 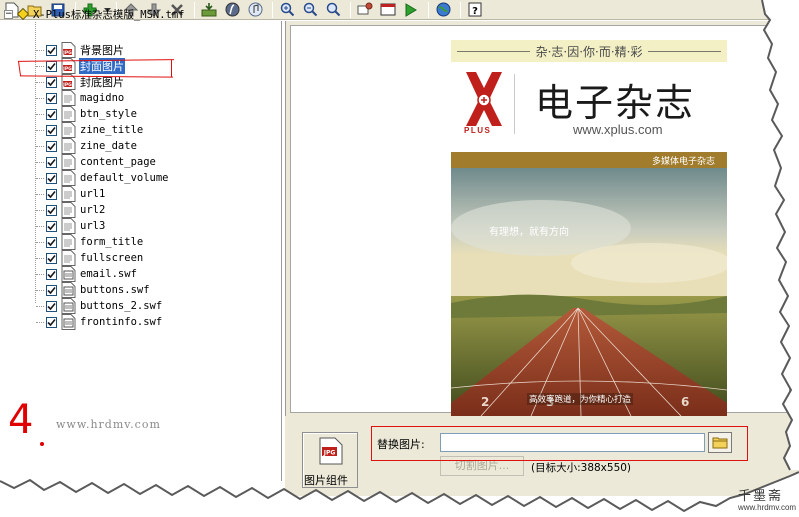 I want to click on tree-item: buttons.swf, so click(x=93, y=290).